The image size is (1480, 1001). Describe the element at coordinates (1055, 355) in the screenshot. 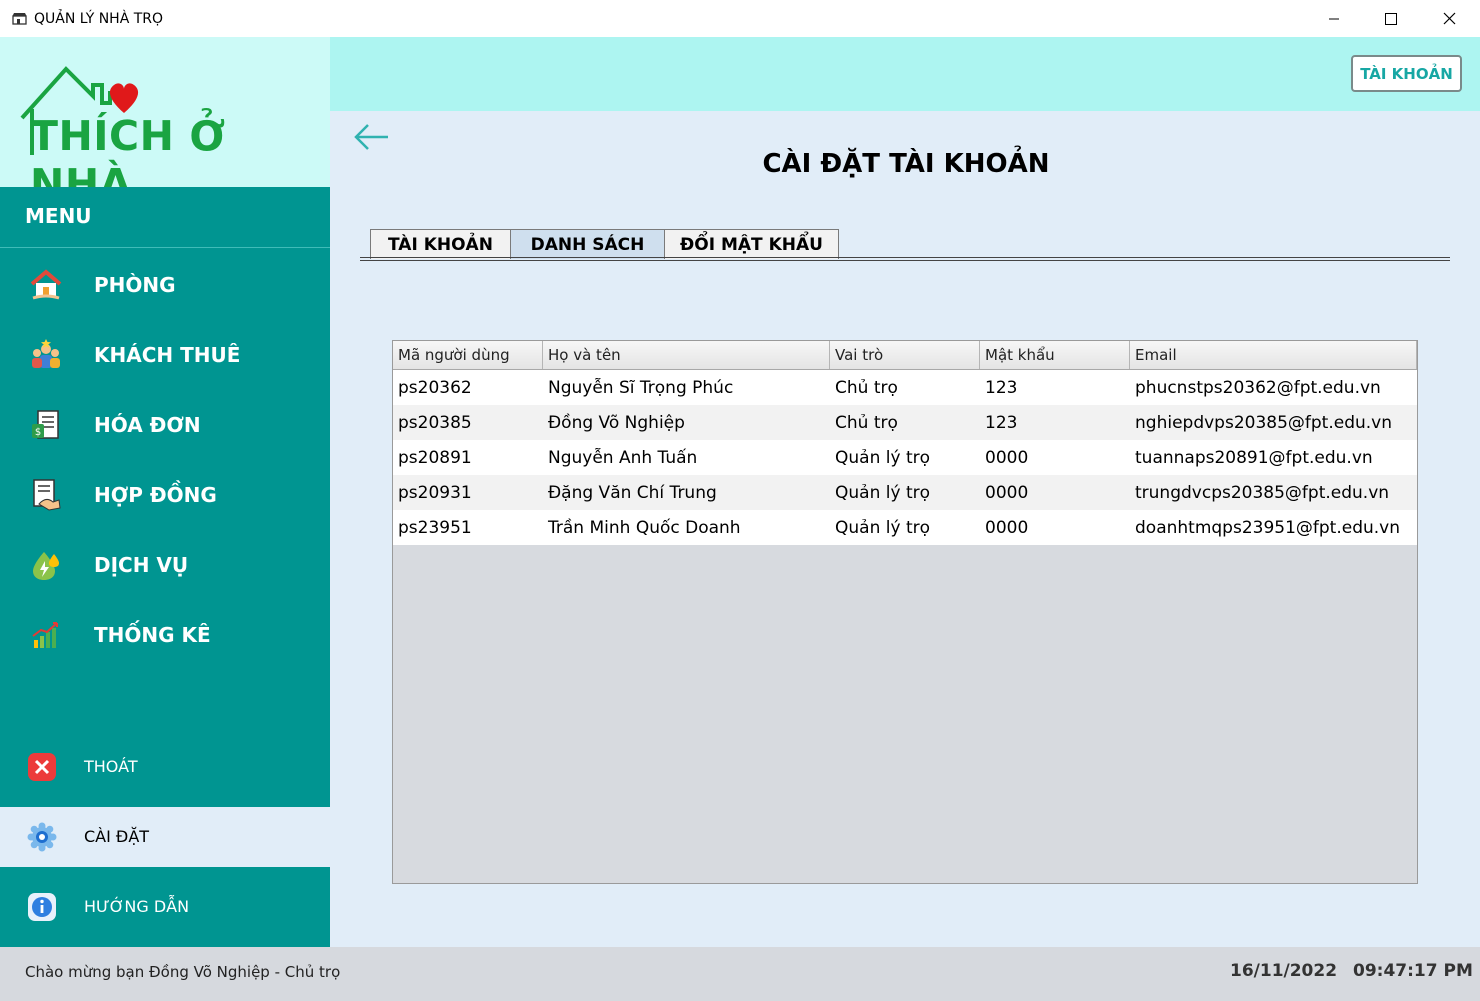

I see `column-header: Mật khẩu` at that location.